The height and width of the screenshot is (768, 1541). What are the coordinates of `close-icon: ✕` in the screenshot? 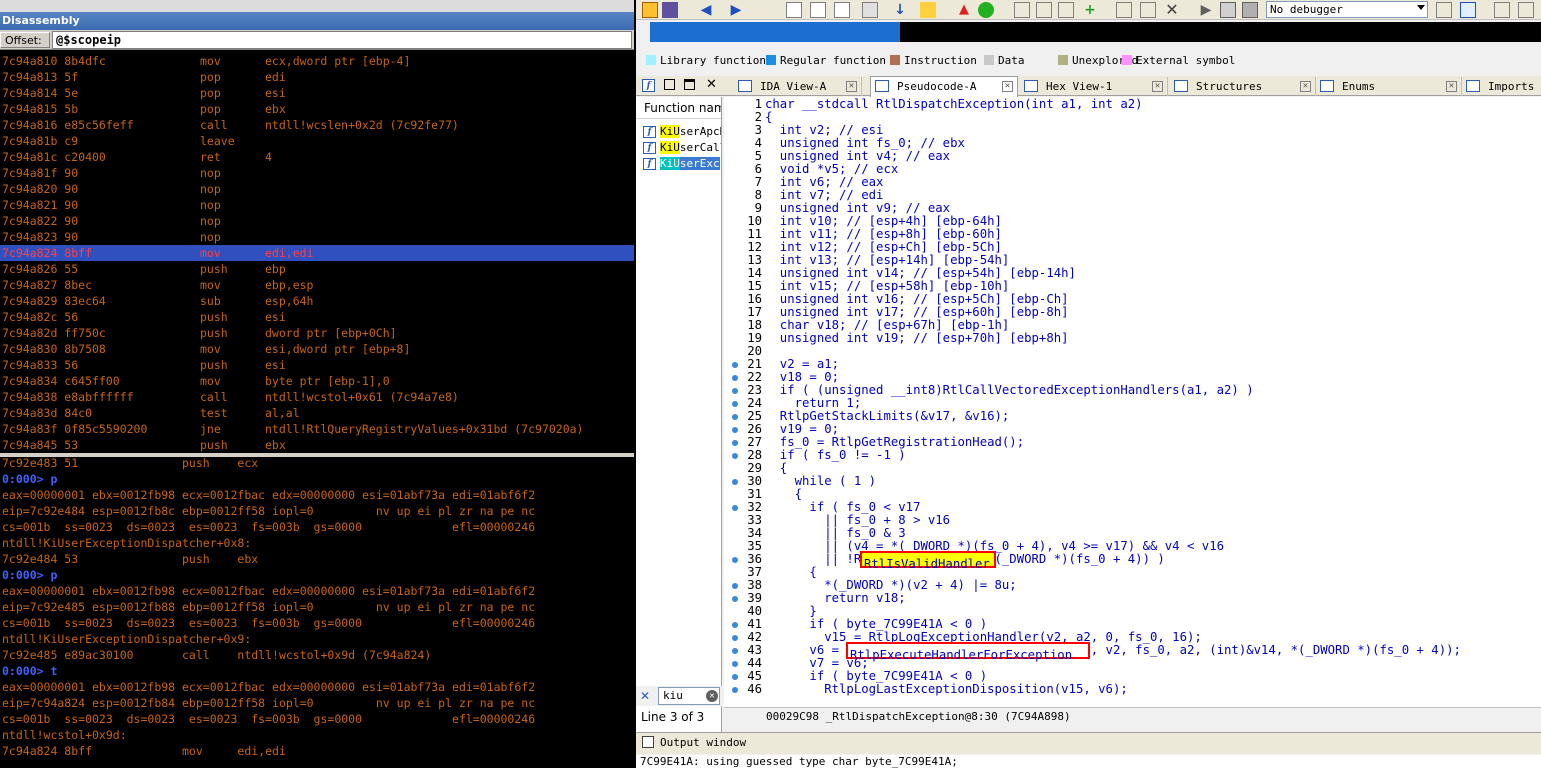 It's located at (711, 84).